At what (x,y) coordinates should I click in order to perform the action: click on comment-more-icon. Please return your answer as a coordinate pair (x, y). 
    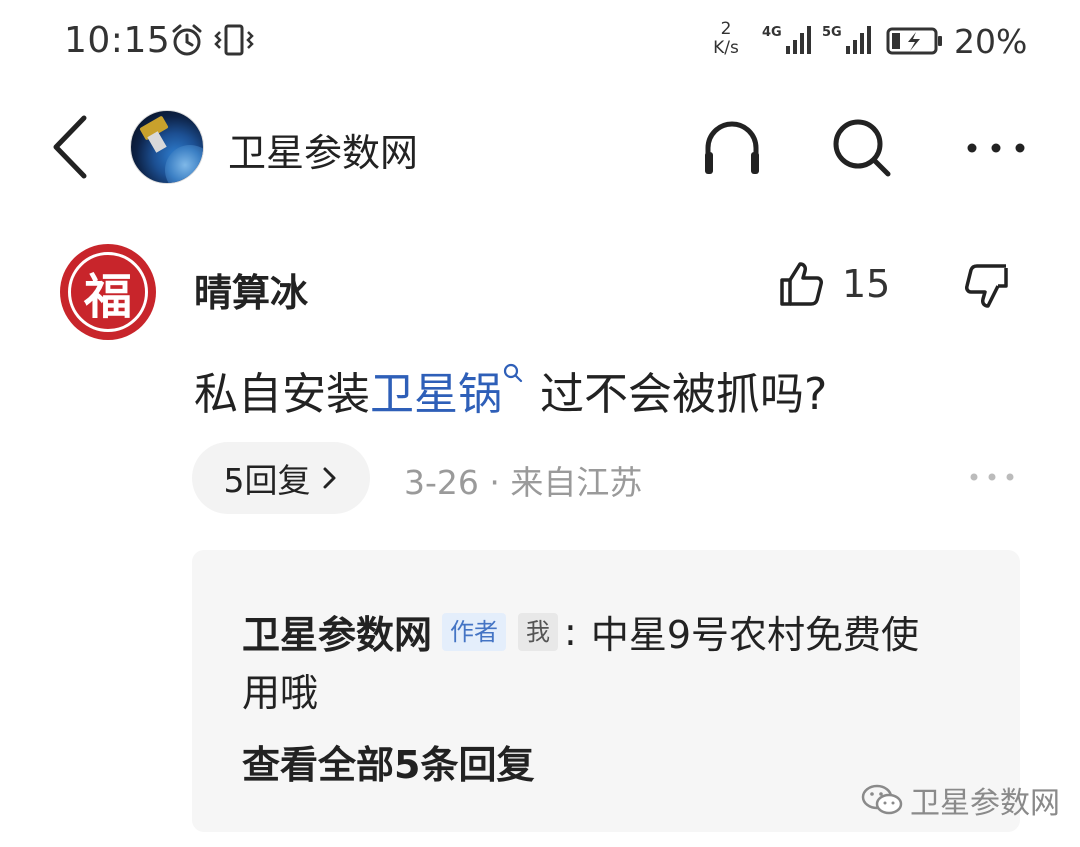
    Looking at the image, I should click on (992, 477).